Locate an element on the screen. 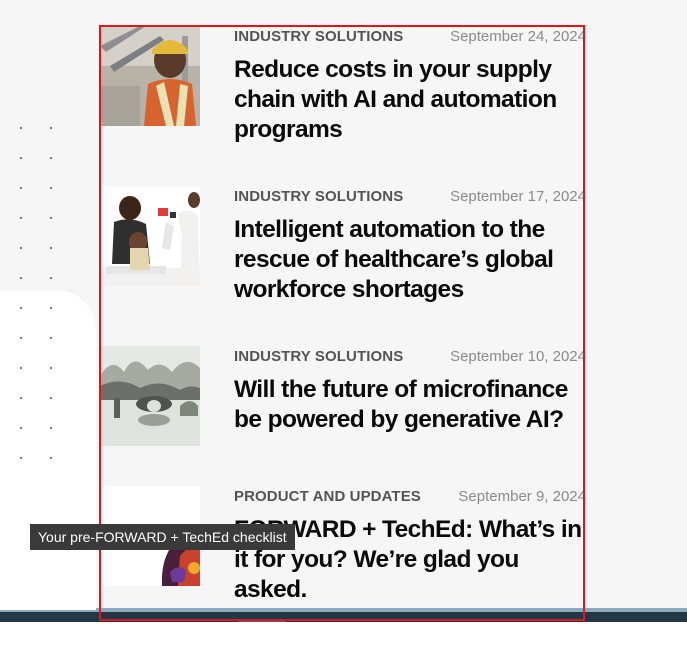 The width and height of the screenshot is (687, 649). page-bottom-area is located at coordinates (343, 635).